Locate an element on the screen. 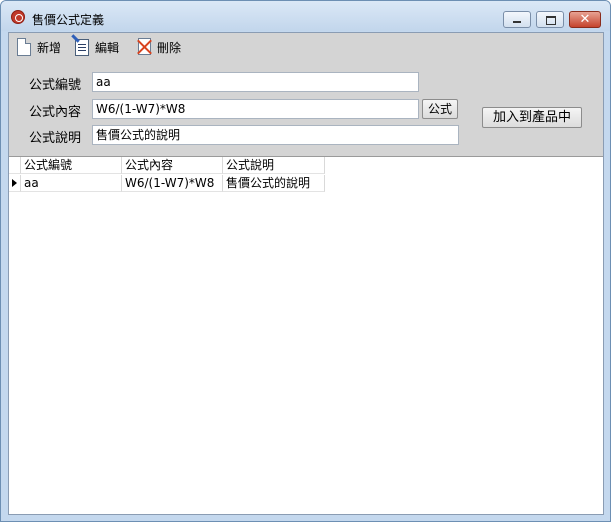  new-document-icon is located at coordinates (24, 47).